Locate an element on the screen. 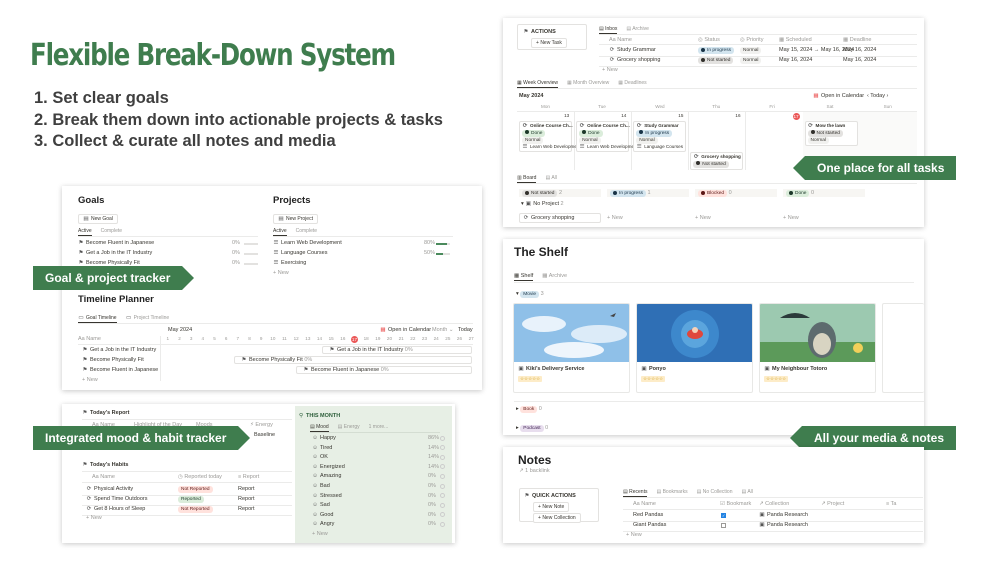  media-card: ▣ Kiki's Delivery Service ☆☆☆☆☆ is located at coordinates (571, 348).